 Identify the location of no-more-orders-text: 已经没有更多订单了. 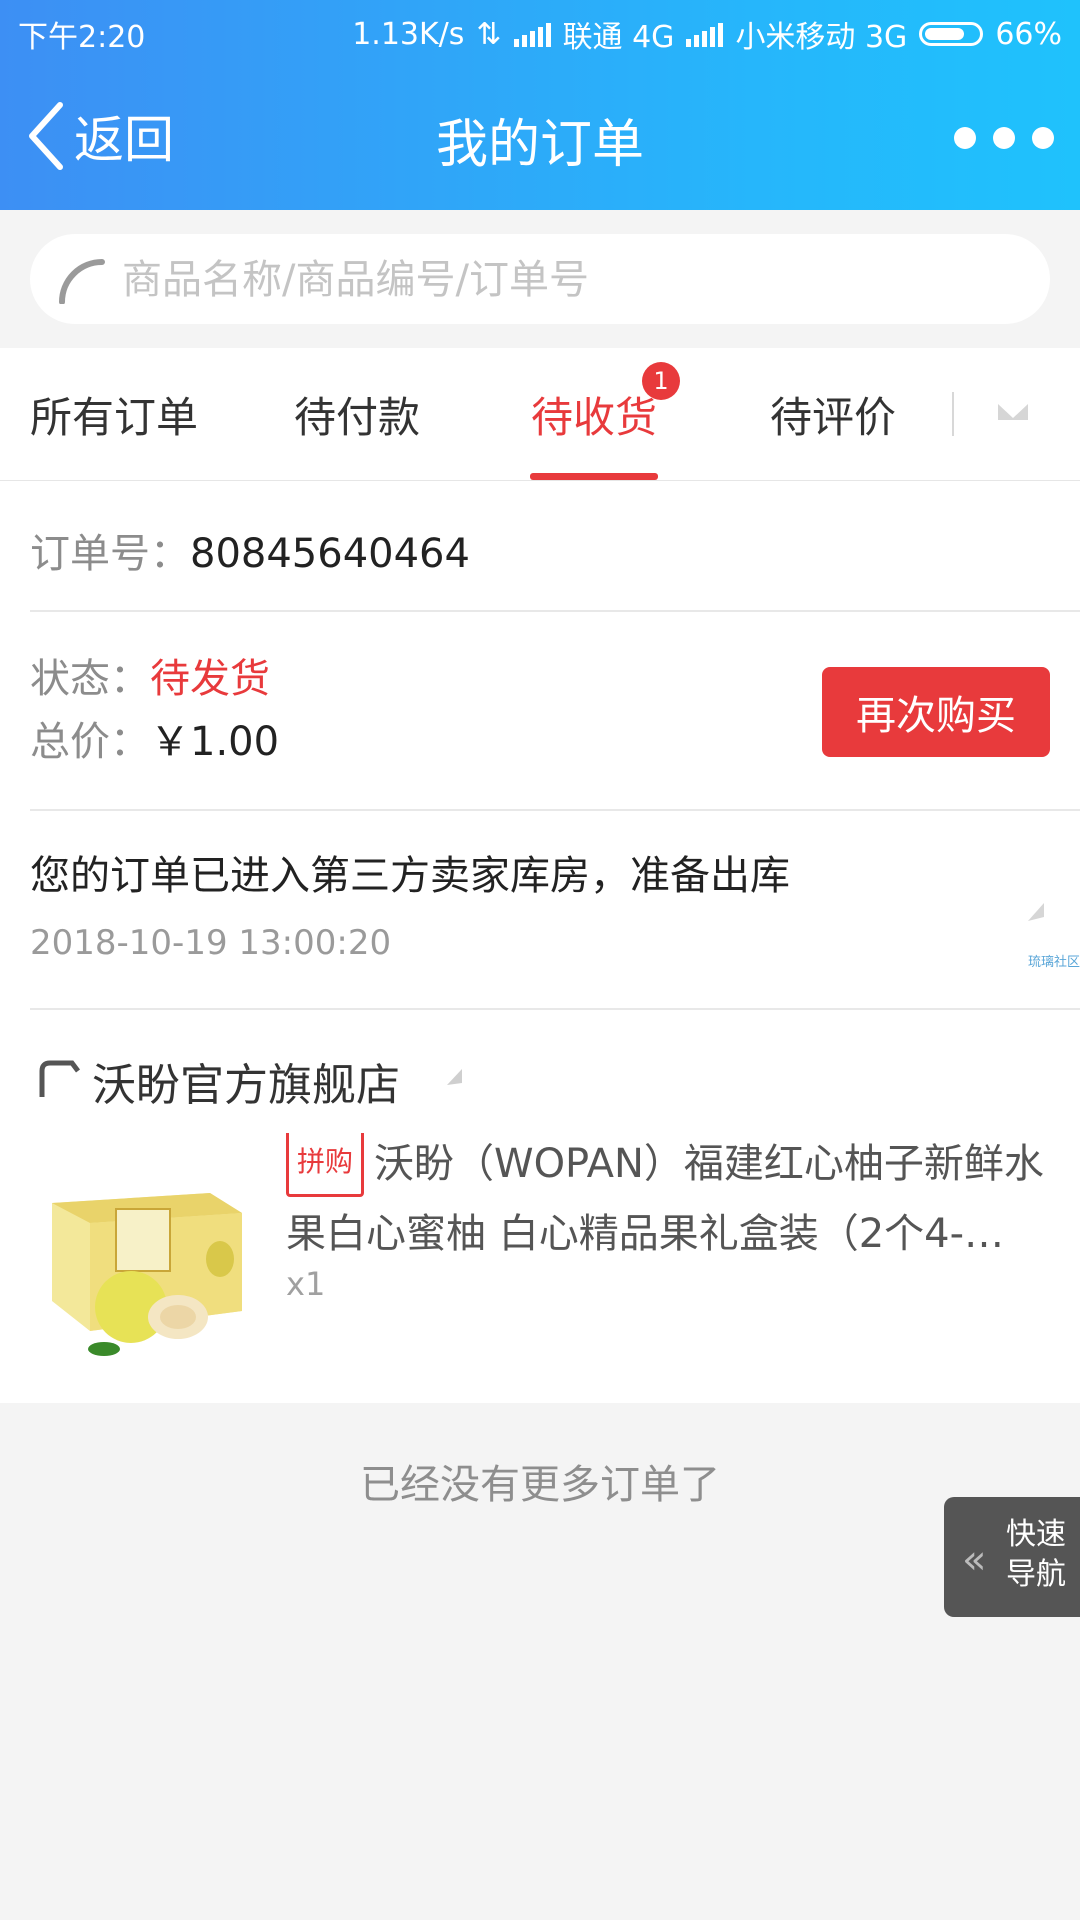
(540, 1485).